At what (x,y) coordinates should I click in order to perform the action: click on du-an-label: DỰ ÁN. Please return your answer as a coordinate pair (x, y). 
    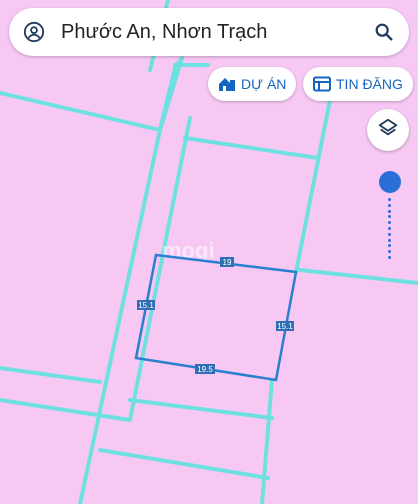
    Looking at the image, I should click on (264, 84).